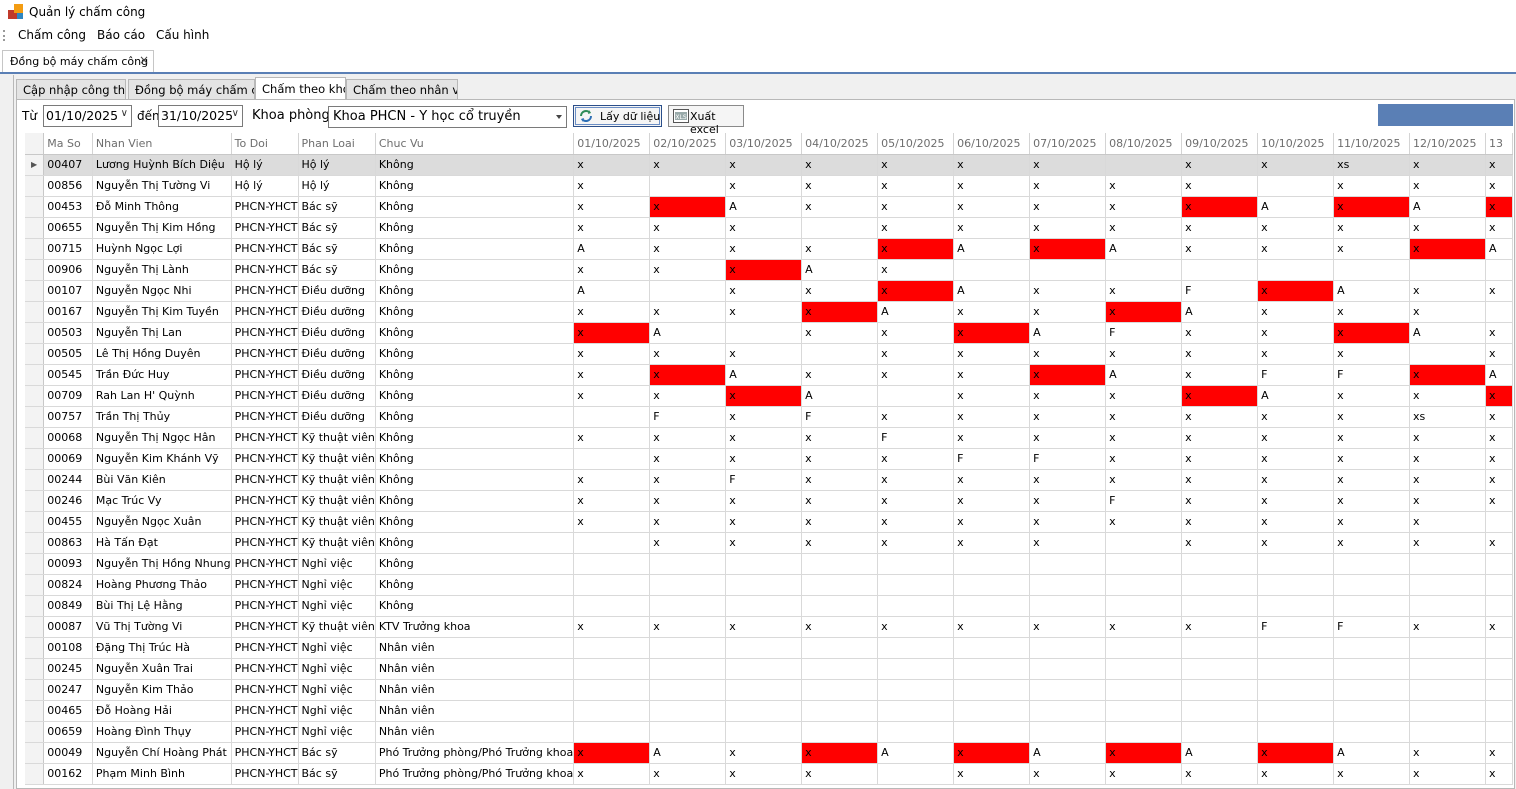 The height and width of the screenshot is (789, 1516). I want to click on export-excel-button: XLS Xuất excel, so click(706, 120).